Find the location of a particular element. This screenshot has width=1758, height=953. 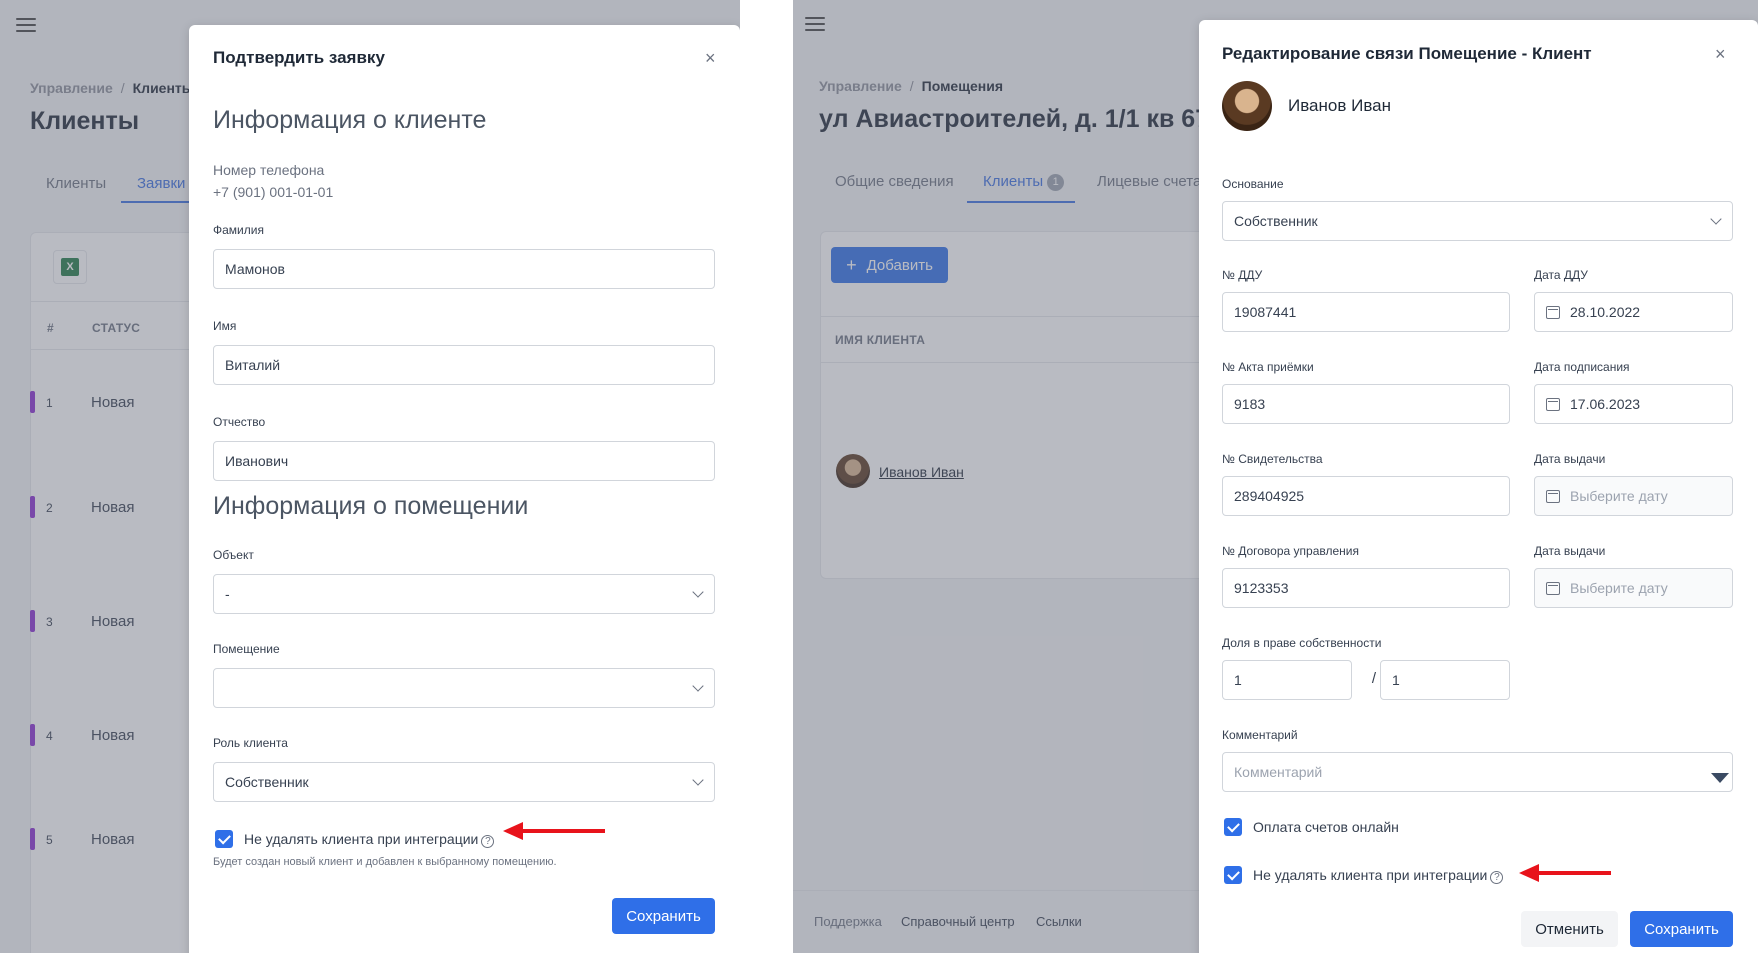

phone-value: +7 (901) 001-01-01 is located at coordinates (273, 192).